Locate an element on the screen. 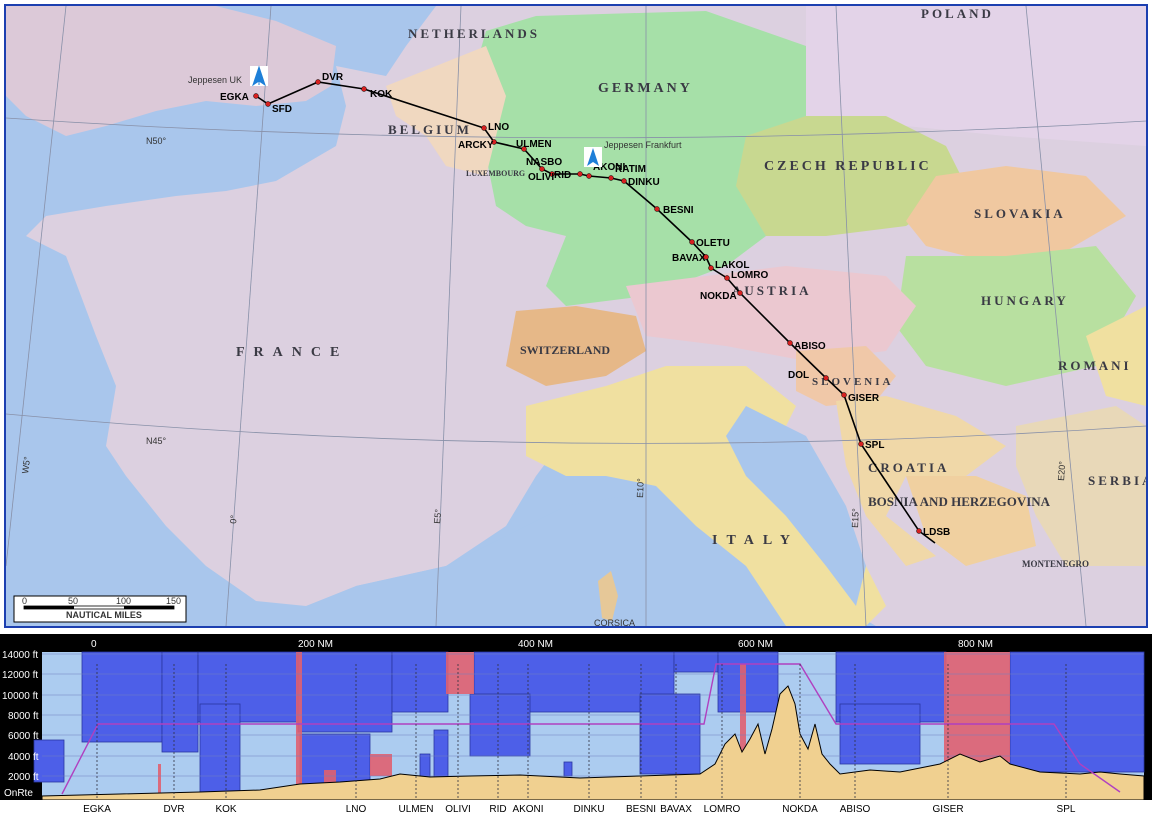  distance-label-200: 200 NM is located at coordinates (315, 644).